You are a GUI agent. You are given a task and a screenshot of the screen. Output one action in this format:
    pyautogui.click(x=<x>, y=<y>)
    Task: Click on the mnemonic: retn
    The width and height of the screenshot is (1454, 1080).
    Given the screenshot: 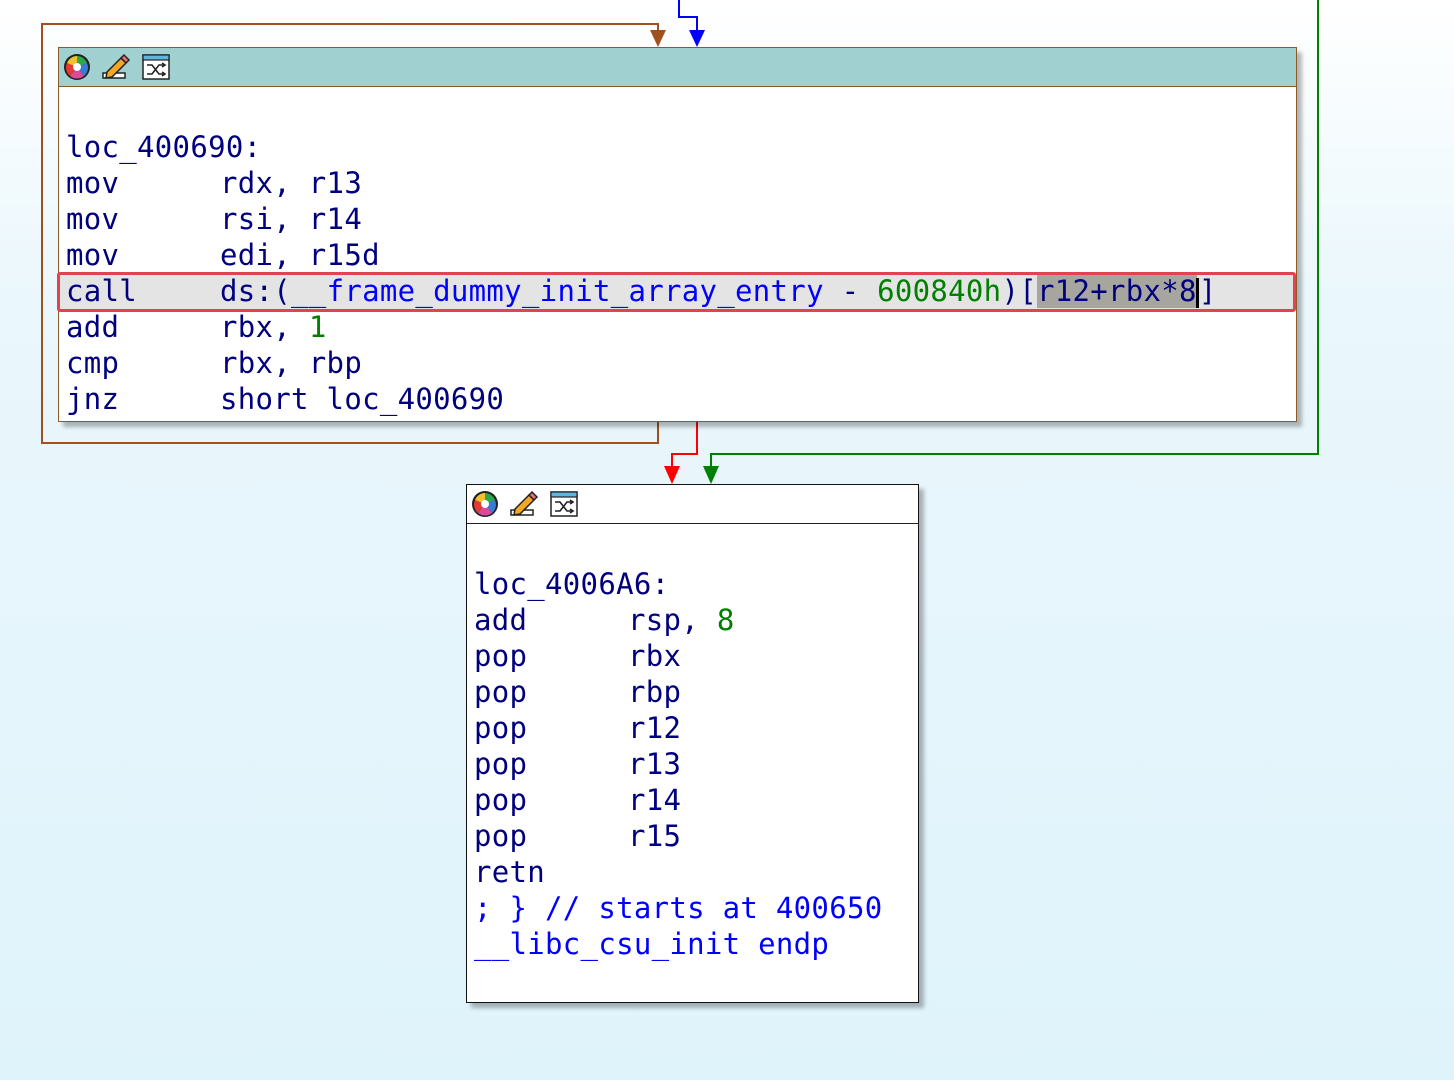 What is the action you would take?
    pyautogui.click(x=510, y=872)
    